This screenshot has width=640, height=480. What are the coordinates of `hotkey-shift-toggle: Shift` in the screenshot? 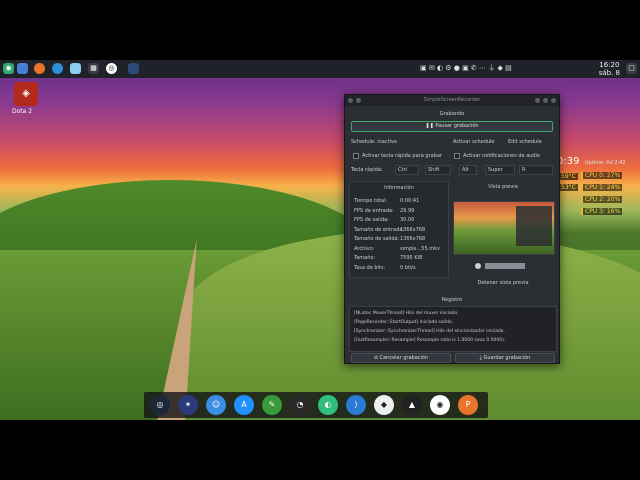 It's located at (438, 170).